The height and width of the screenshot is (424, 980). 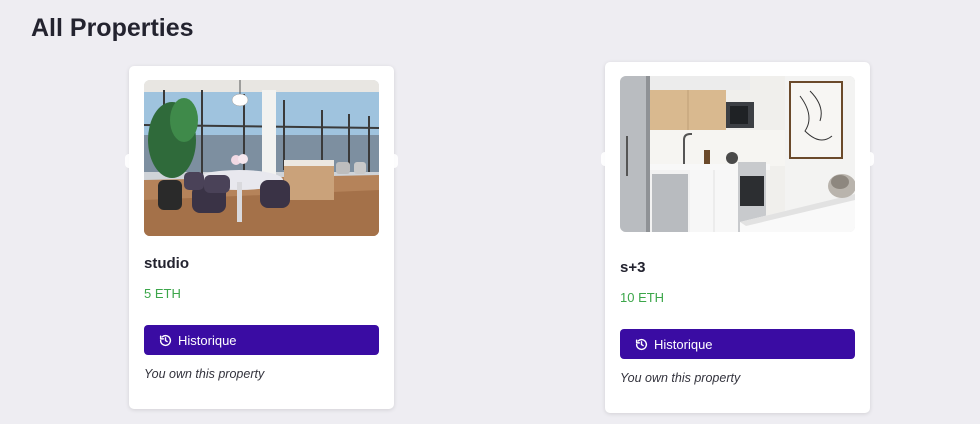 I want to click on property-price: 10 ETH, so click(x=642, y=297).